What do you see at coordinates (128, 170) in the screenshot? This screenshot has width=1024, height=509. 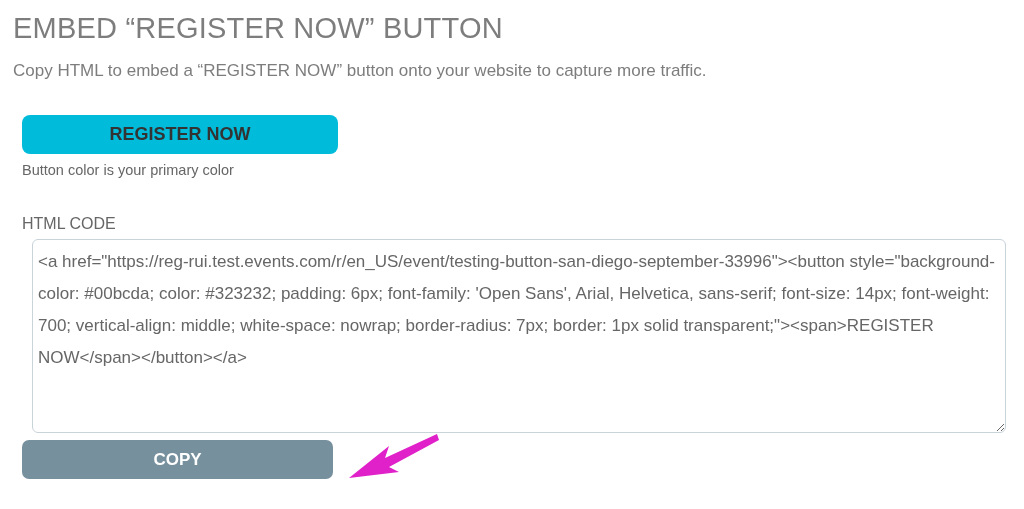 I see `button-color-caption: Button color is your primary color` at bounding box center [128, 170].